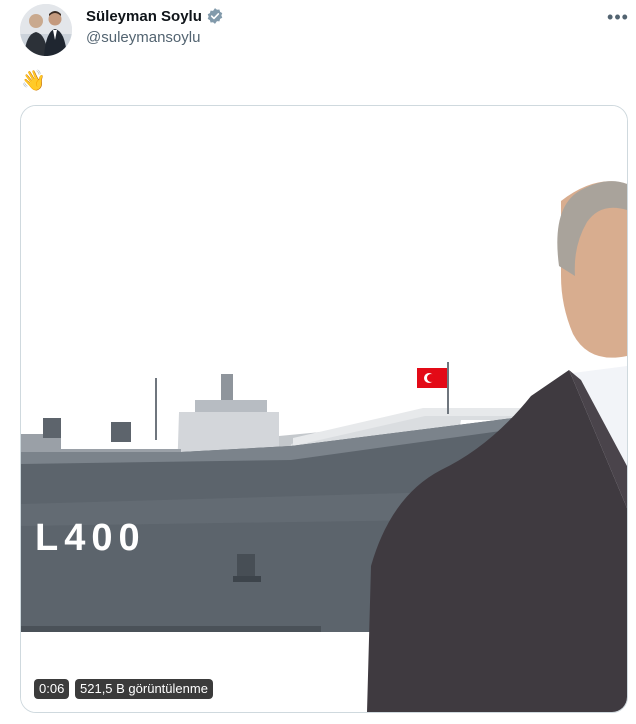 The height and width of the screenshot is (724, 636). I want to click on author-handle: @suleymansoylu, so click(143, 37).